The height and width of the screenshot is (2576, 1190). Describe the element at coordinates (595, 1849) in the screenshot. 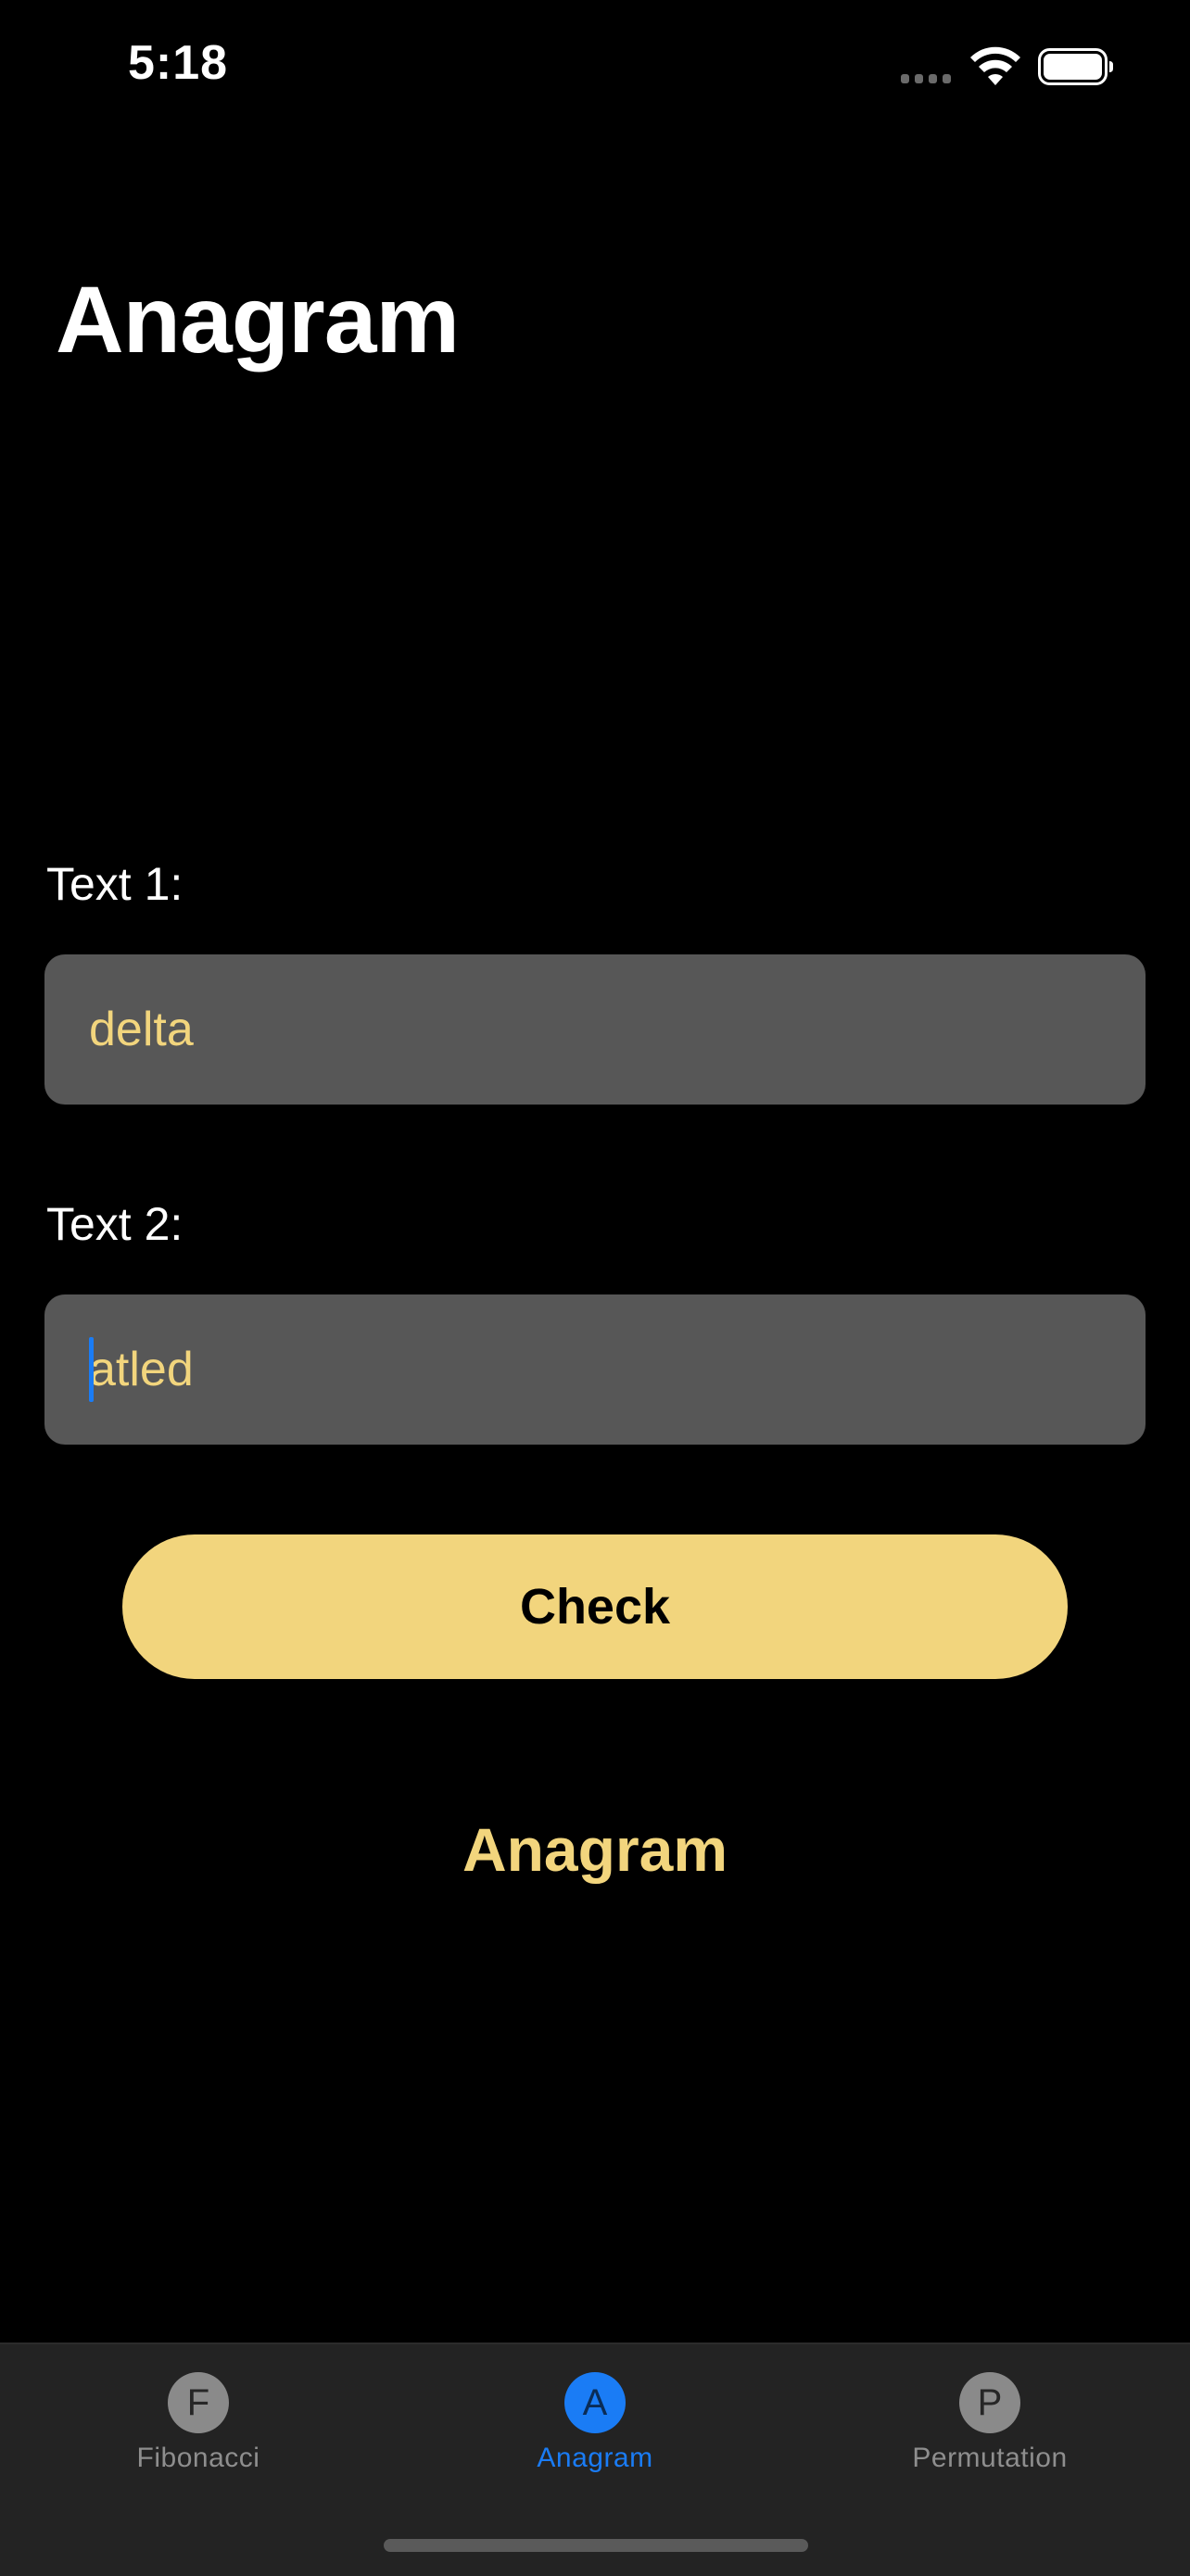

I see `result-text: Anagram` at that location.